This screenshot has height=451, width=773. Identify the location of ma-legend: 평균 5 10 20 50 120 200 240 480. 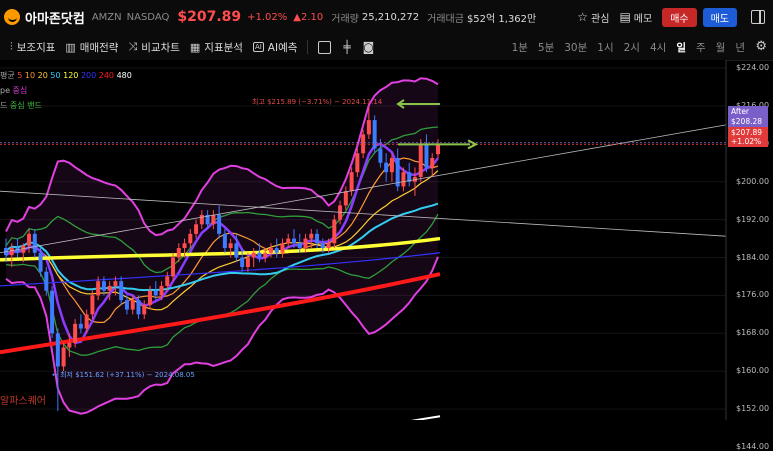
(66, 75).